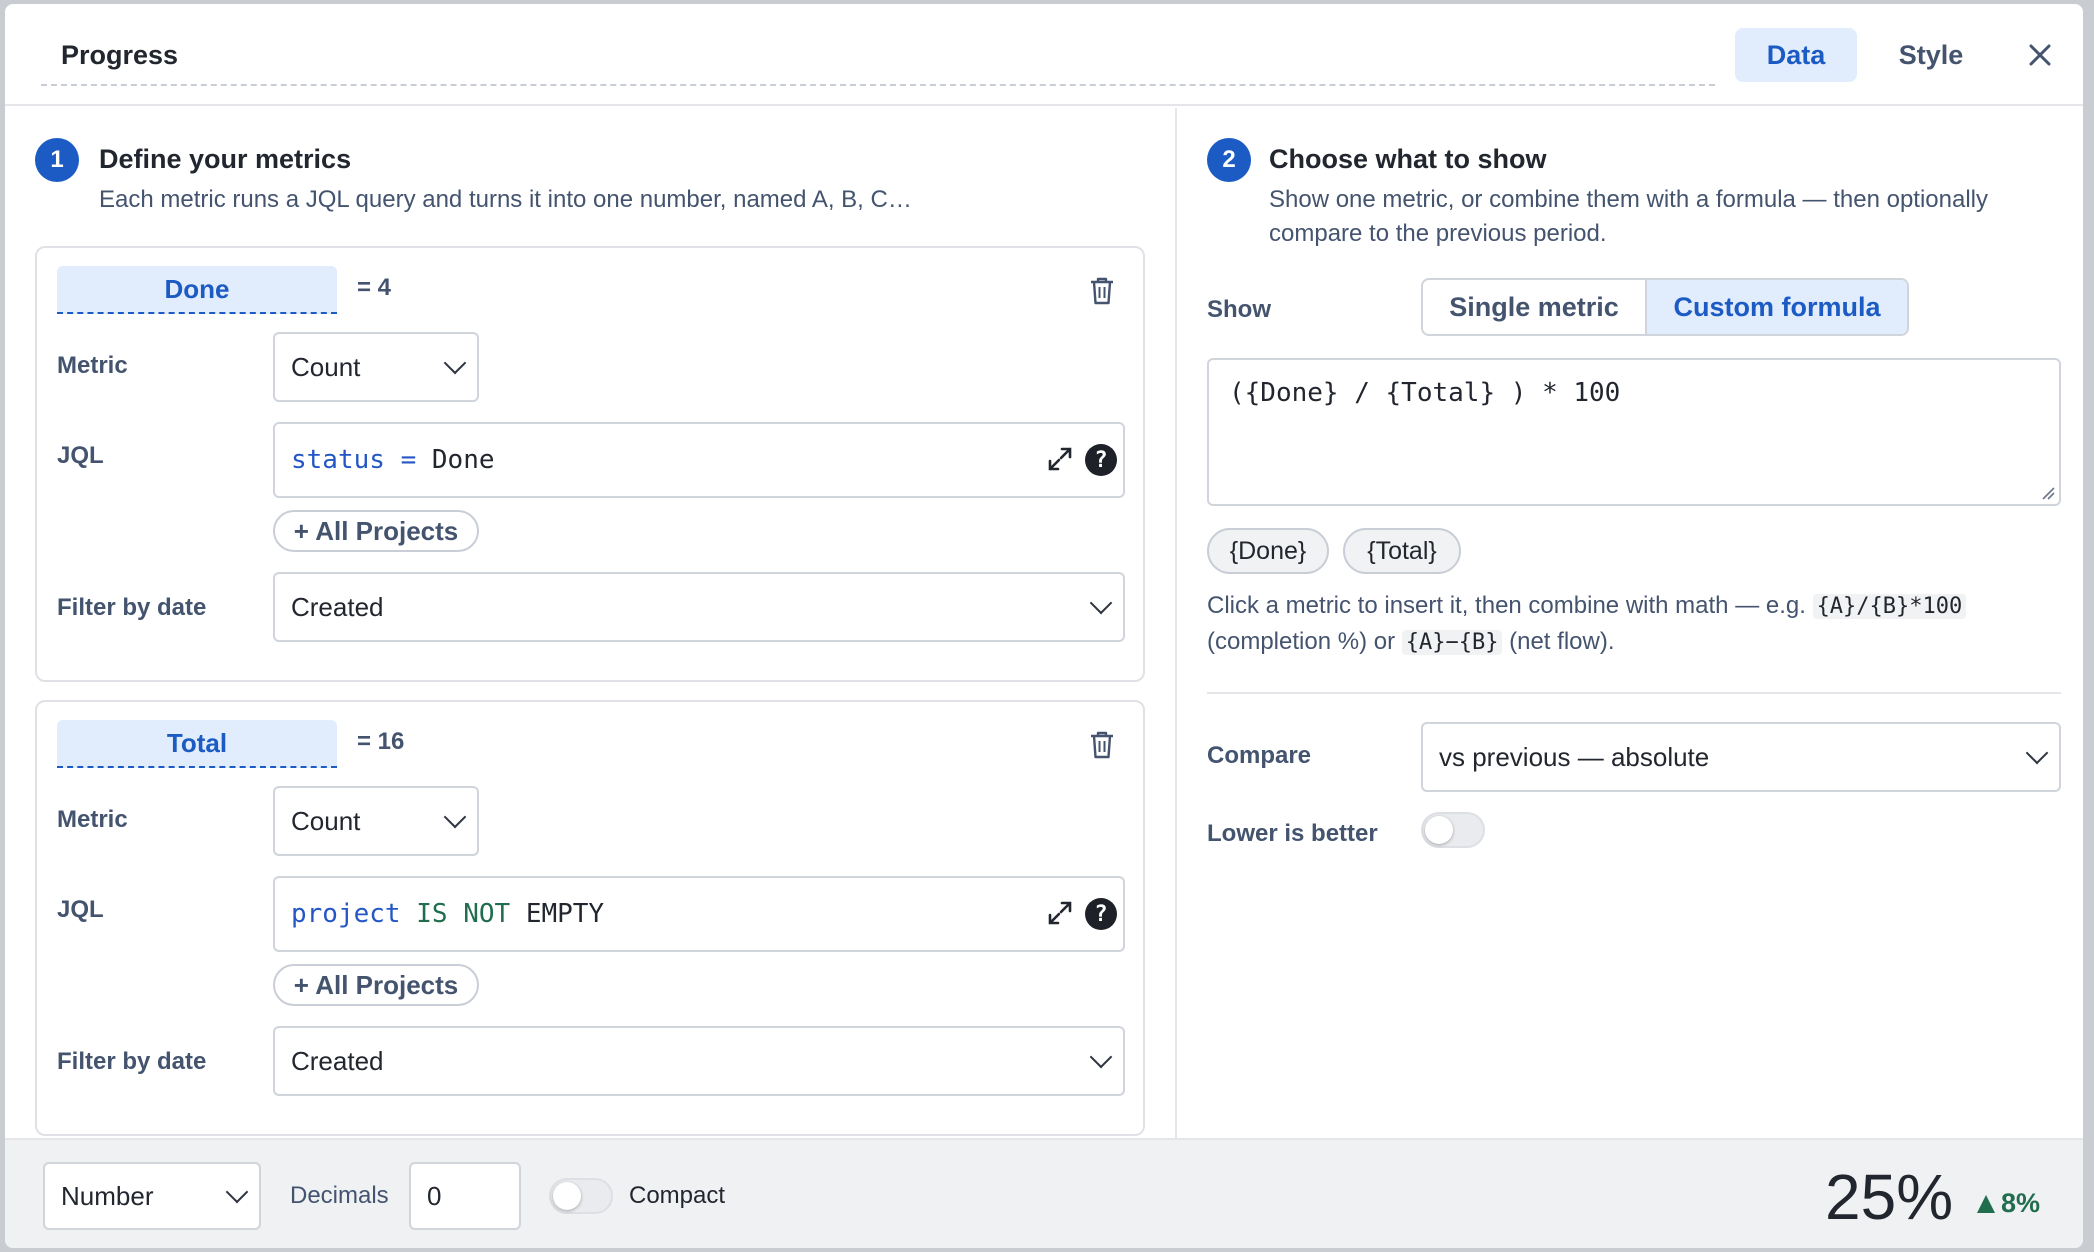 This screenshot has width=2094, height=1252. What do you see at coordinates (2048, 493) in the screenshot?
I see `resize-handle-icon` at bounding box center [2048, 493].